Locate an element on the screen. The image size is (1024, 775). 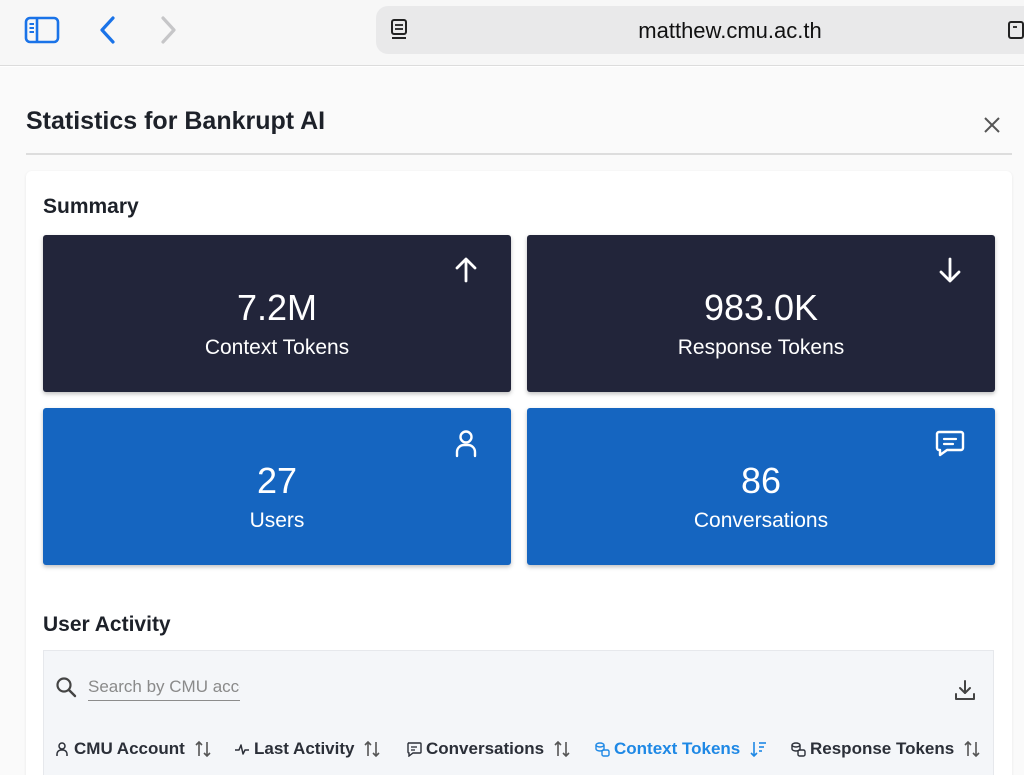
summary-title: Summary is located at coordinates (91, 206).